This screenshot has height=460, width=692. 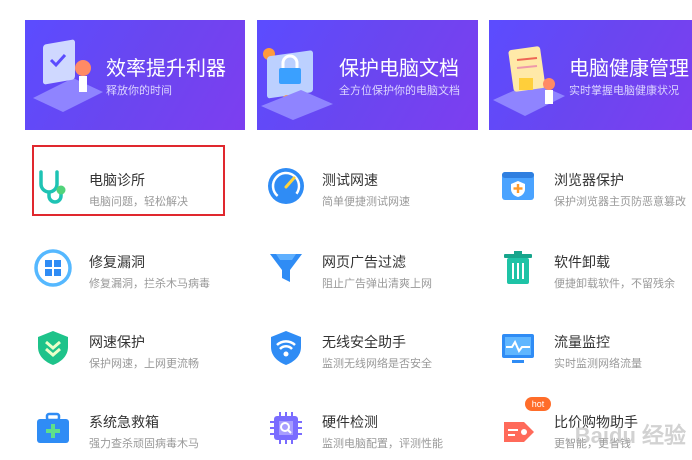 What do you see at coordinates (582, 342) in the screenshot?
I see `tool-name: 流量监控` at bounding box center [582, 342].